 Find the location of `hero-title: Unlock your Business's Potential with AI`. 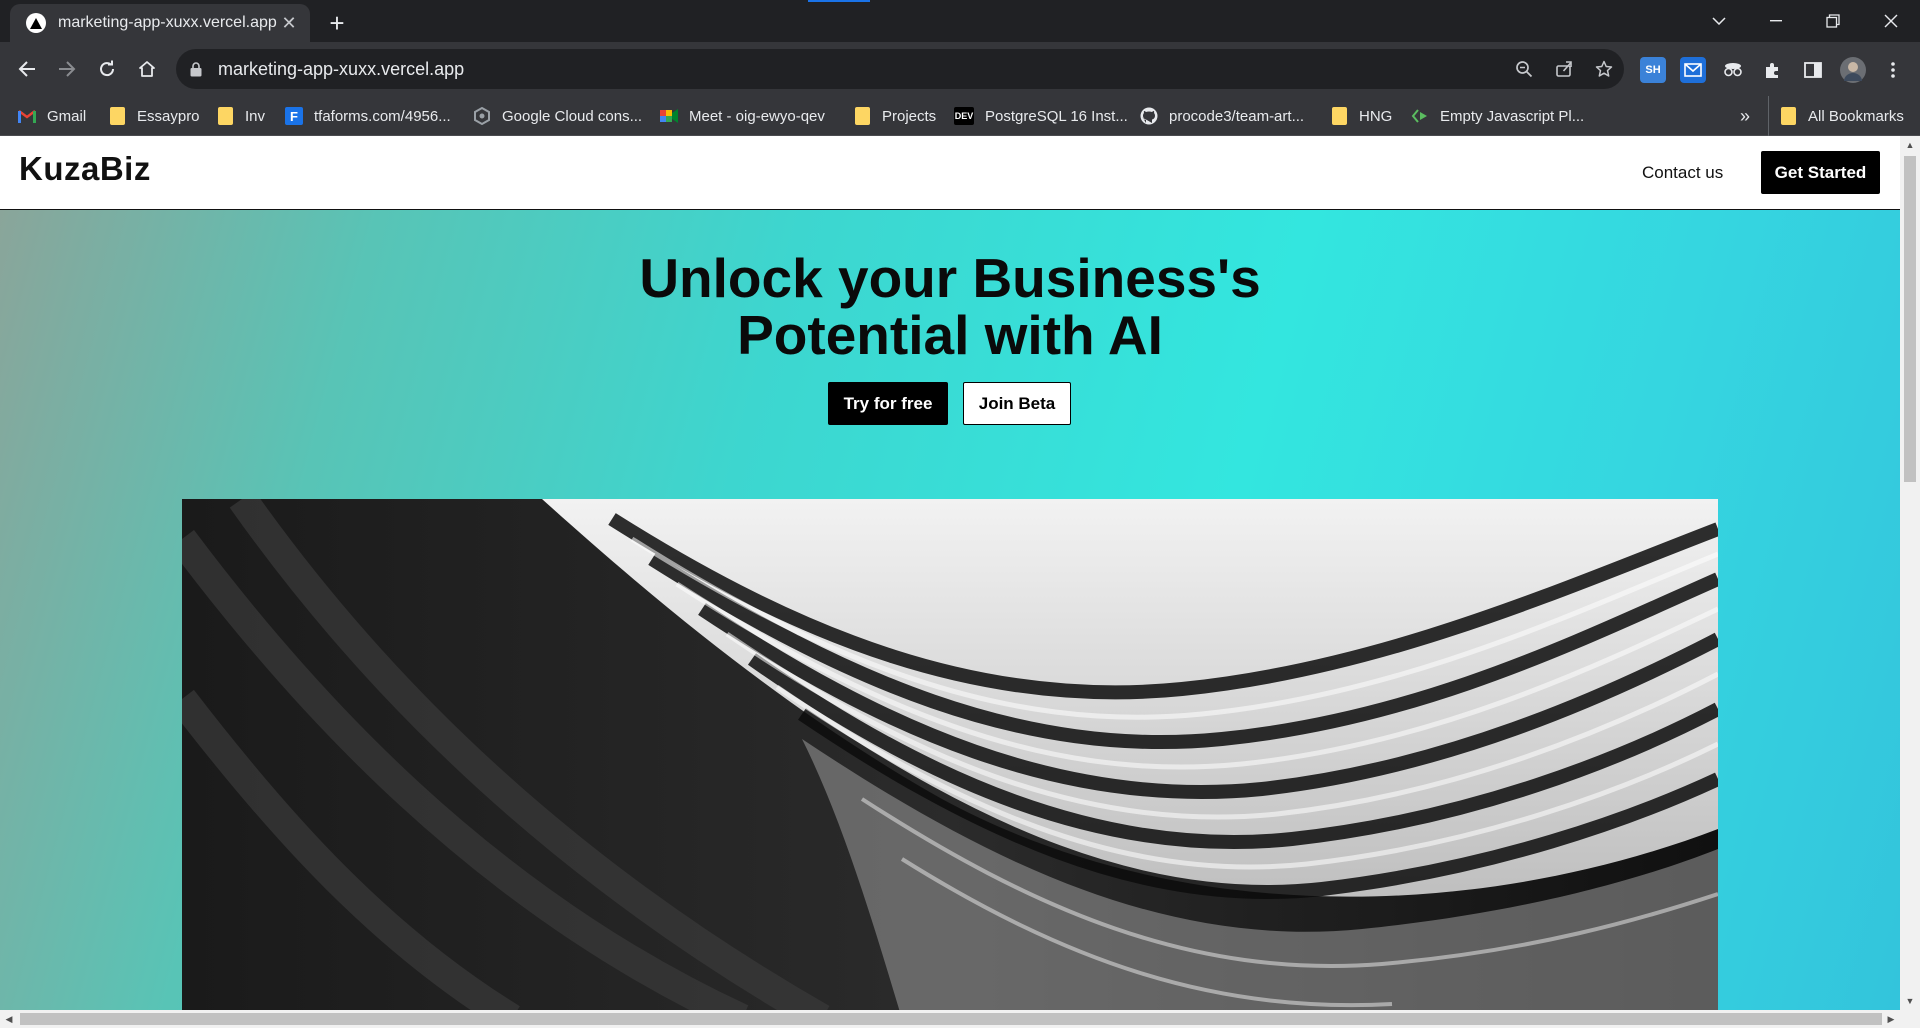

hero-title: Unlock your Business's Potential with AI is located at coordinates (950, 307).